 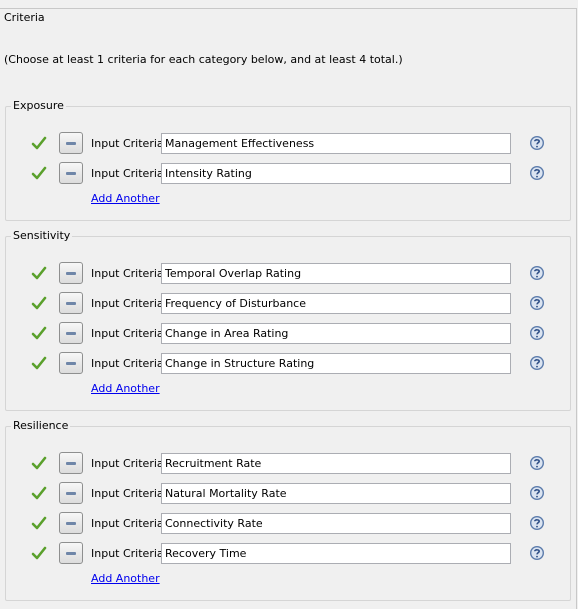 What do you see at coordinates (24, 17) in the screenshot?
I see `criteria-title: Criteria` at bounding box center [24, 17].